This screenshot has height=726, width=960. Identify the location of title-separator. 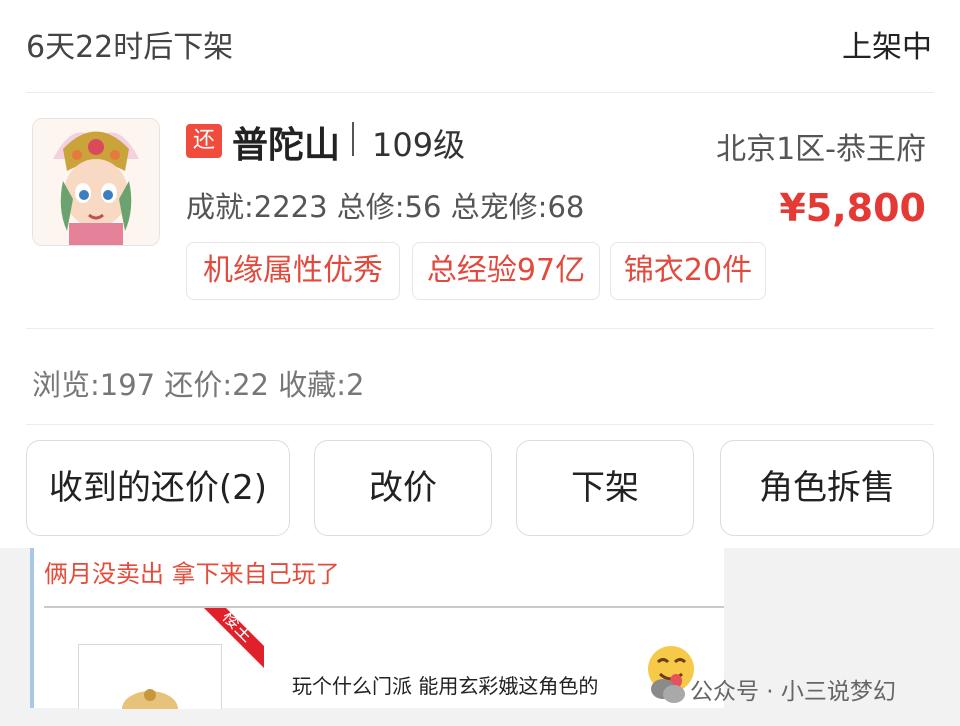
(353, 139).